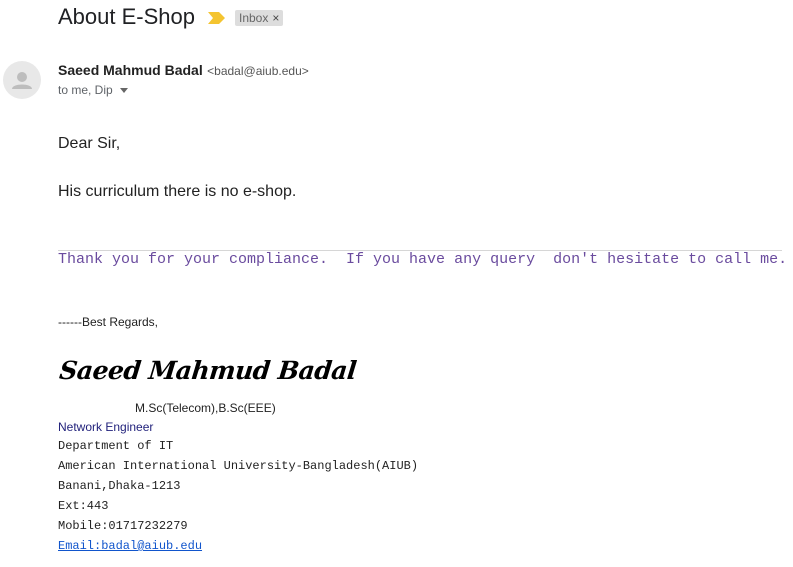  What do you see at coordinates (123, 91) in the screenshot?
I see `caret-down-icon` at bounding box center [123, 91].